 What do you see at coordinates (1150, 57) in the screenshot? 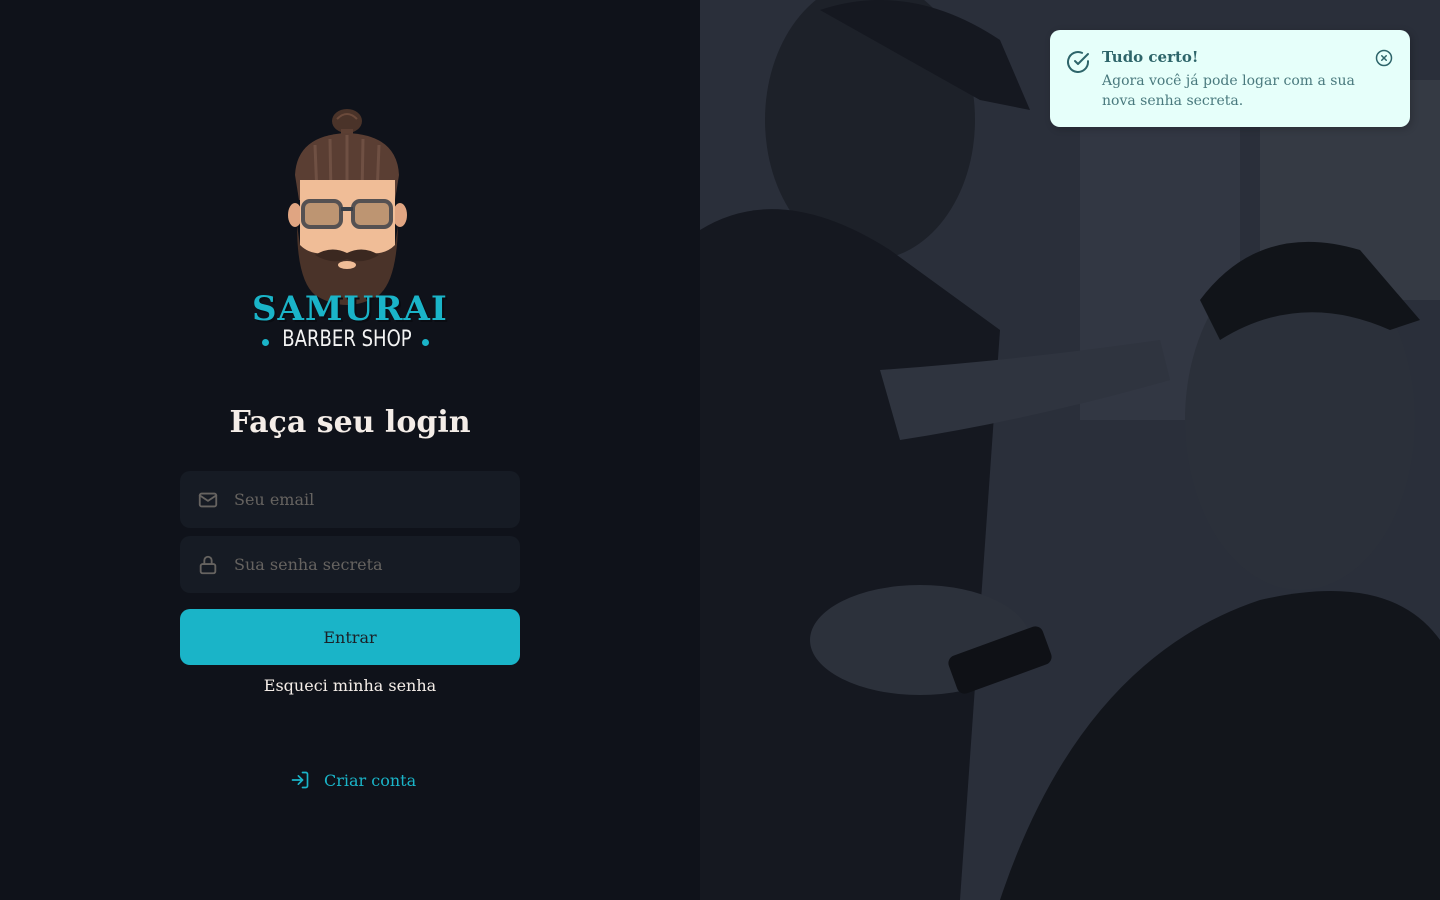
I see `toast-title: Tudo certo!` at bounding box center [1150, 57].